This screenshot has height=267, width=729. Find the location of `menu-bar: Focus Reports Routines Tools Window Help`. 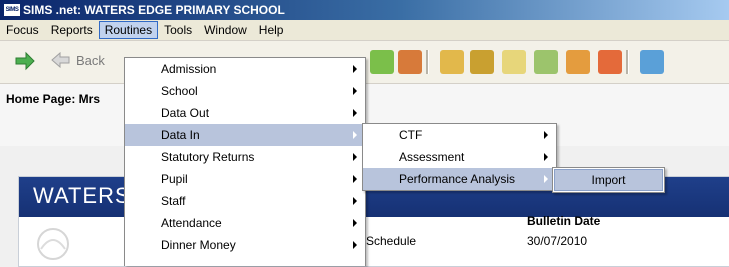

menu-bar: Focus Reports Routines Tools Window Help is located at coordinates (364, 30).